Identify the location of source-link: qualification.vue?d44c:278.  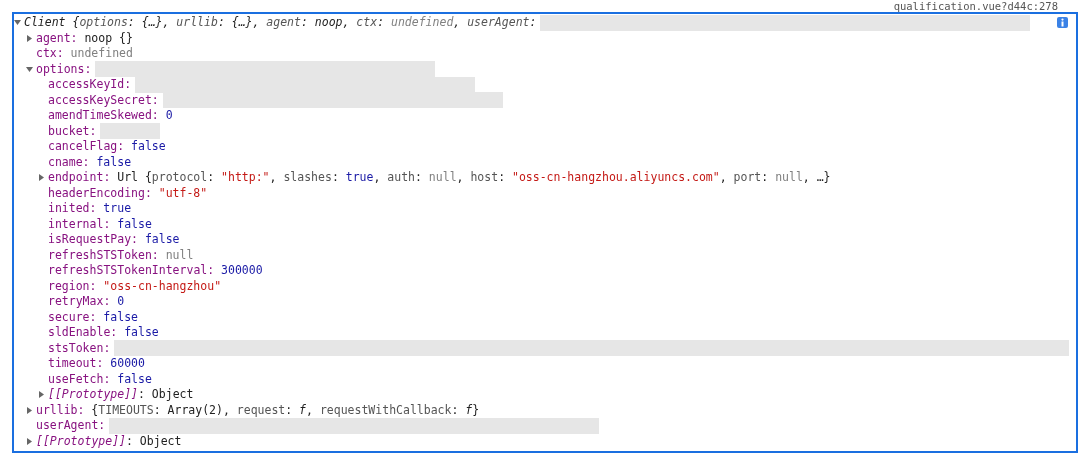
(975, 6).